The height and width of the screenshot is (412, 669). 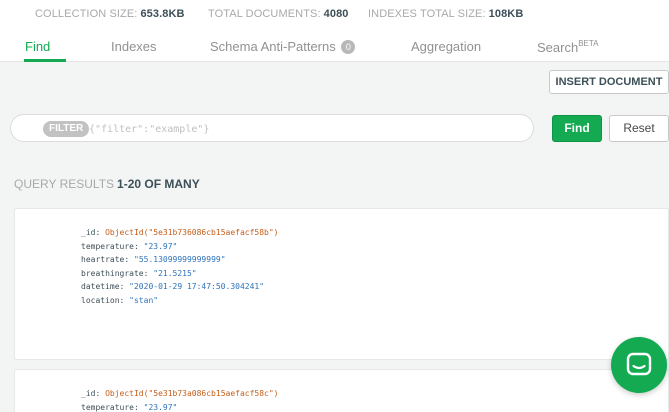 I want to click on insert-document-button: INSERT DOCUMENT, so click(x=609, y=82).